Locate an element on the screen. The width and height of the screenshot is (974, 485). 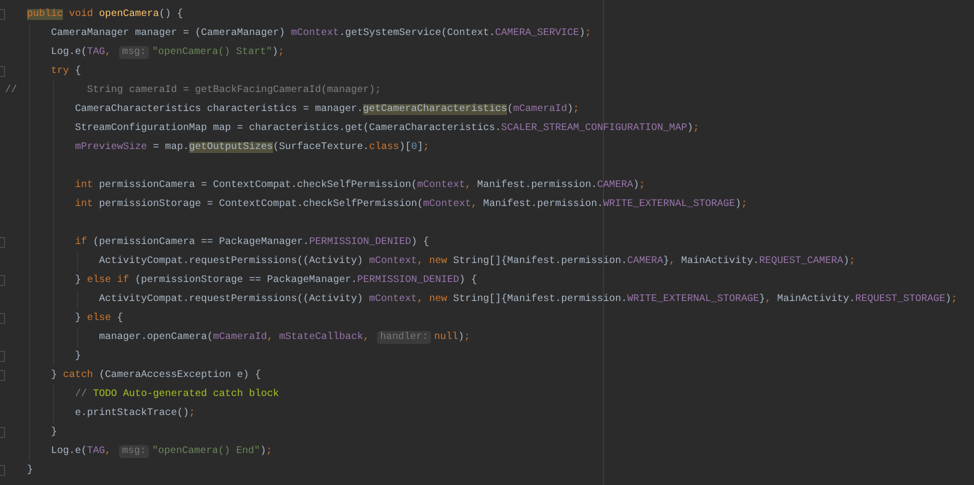
code-line: int permissionStorage = ContextCompat.checkSelfPermission(mContext, Manifest.permission.WRITE_EXTERNAL_STORAGE); is located at coordinates (411, 205).